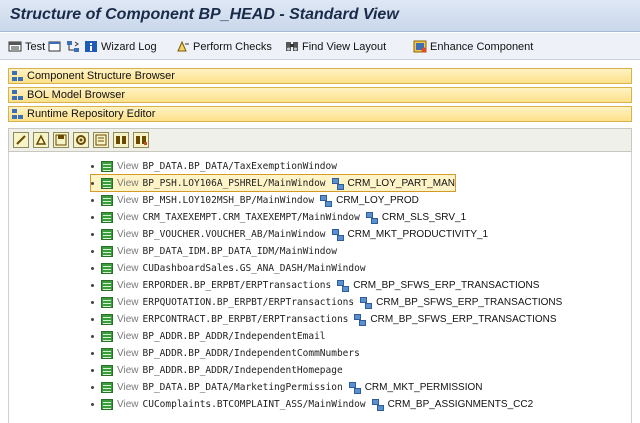  I want to click on perform-checks-label: Perform Checks, so click(232, 46).